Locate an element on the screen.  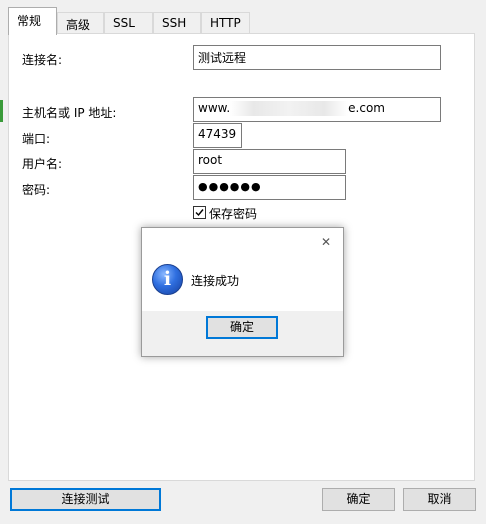
tab-http: HTTP is located at coordinates (225, 23).